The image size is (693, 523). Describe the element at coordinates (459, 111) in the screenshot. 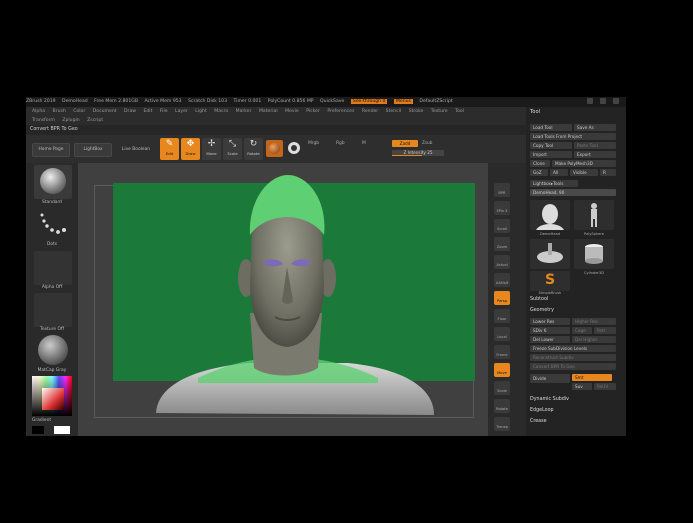

I see `menu-tool: Tool` at that location.